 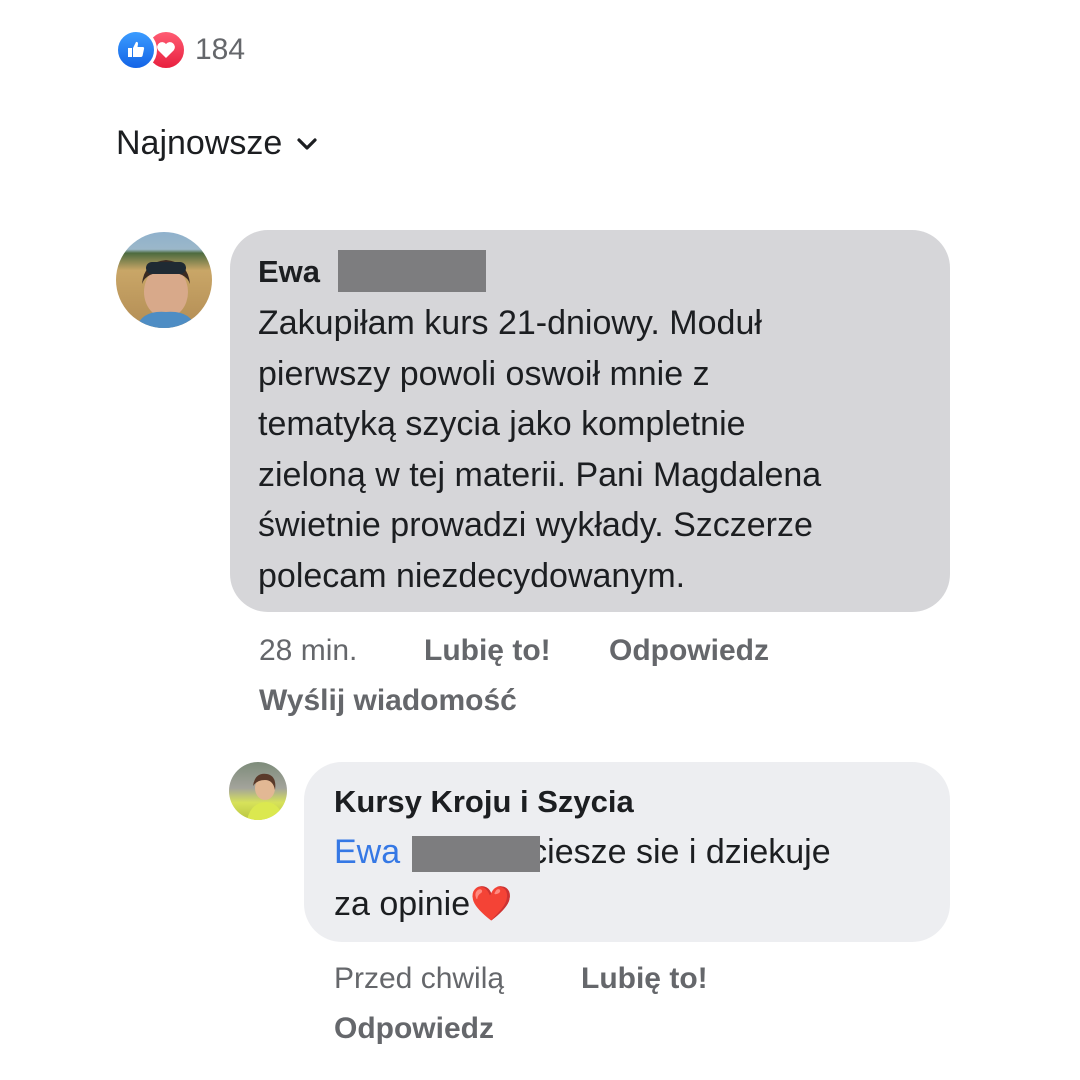 What do you see at coordinates (402, 904) in the screenshot?
I see `reply-text-continued: za opinie` at bounding box center [402, 904].